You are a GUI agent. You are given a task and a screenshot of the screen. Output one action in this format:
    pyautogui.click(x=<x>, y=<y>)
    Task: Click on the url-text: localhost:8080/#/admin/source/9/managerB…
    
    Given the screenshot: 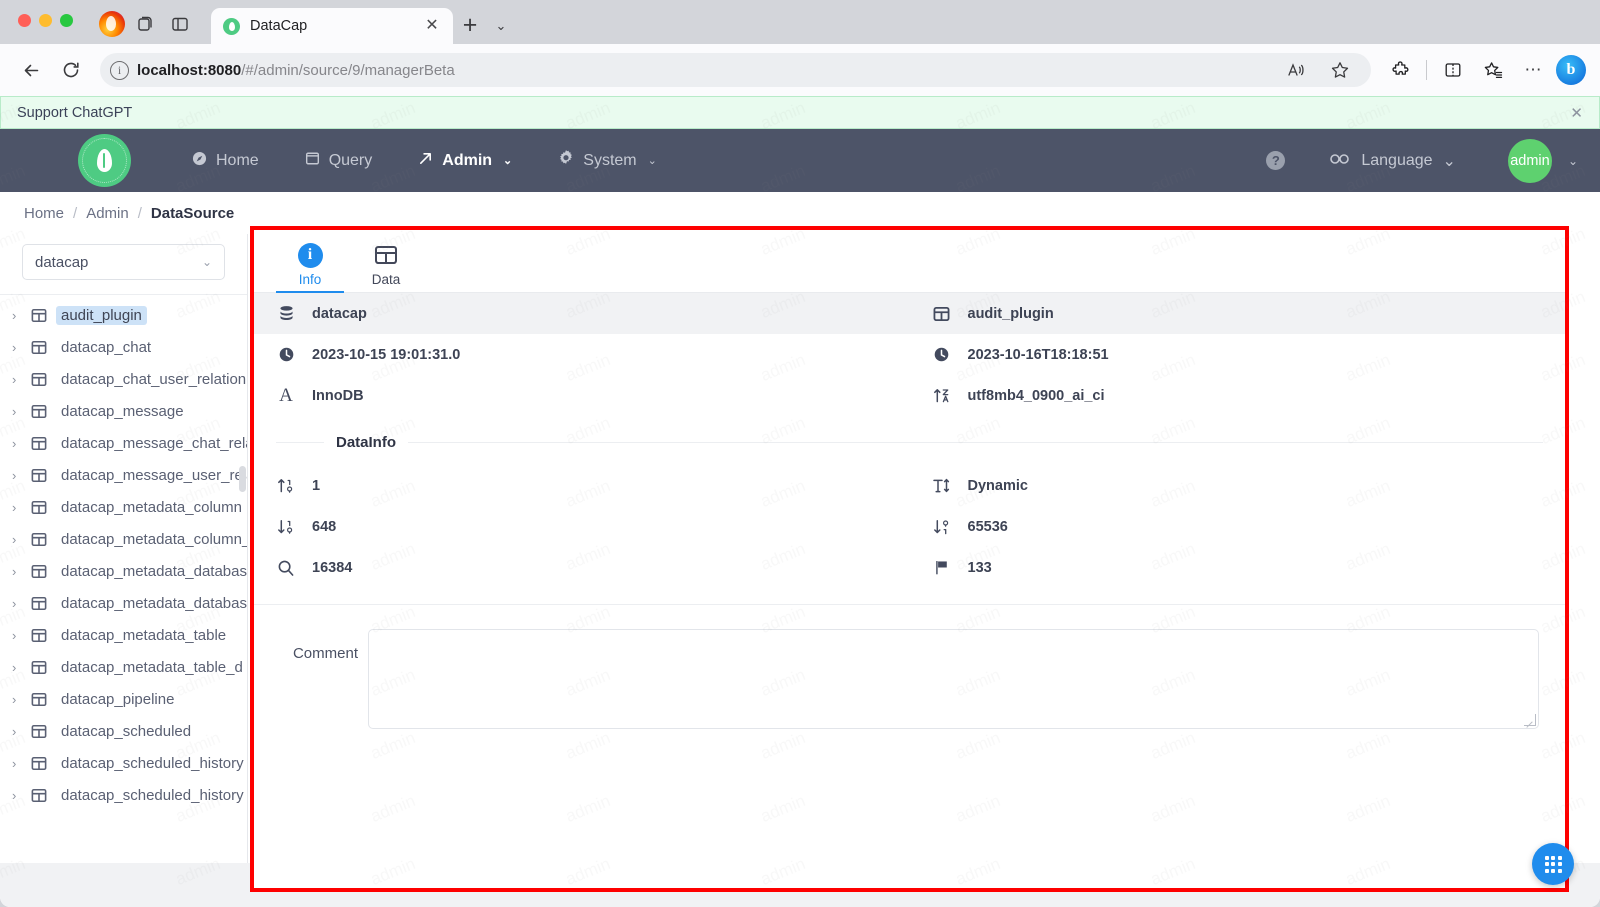 What is the action you would take?
    pyautogui.click(x=296, y=70)
    